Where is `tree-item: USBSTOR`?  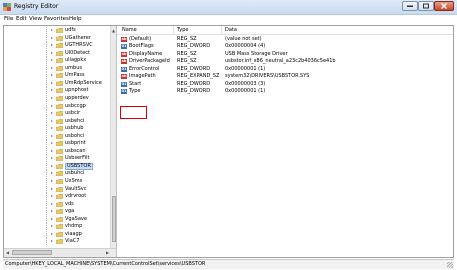
tree-item: USBSTOR is located at coordinates (57, 166).